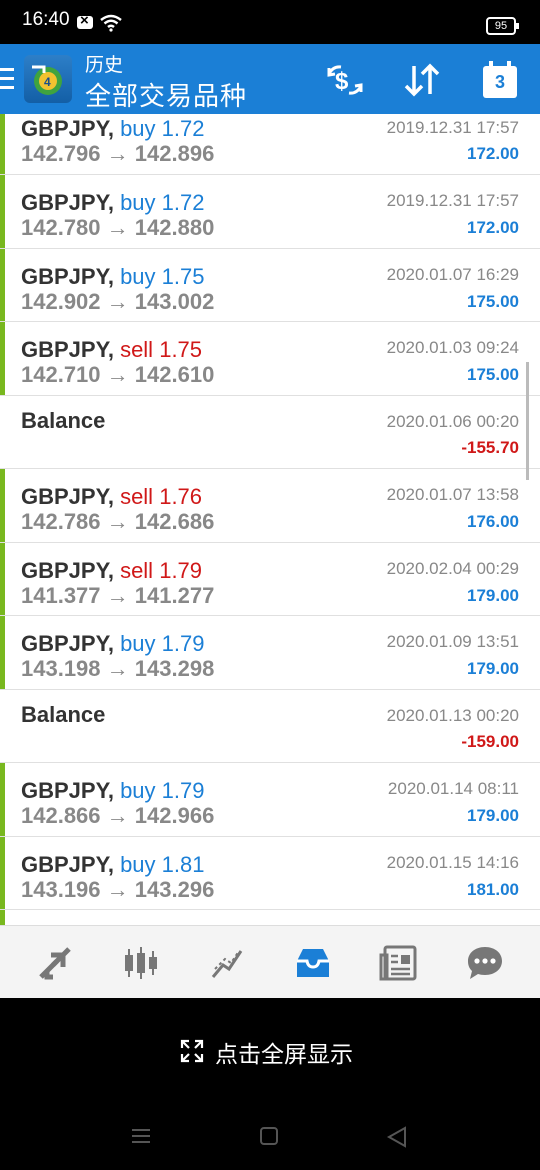  Describe the element at coordinates (527, 421) in the screenshot. I see `scrollbar-thumb` at that location.